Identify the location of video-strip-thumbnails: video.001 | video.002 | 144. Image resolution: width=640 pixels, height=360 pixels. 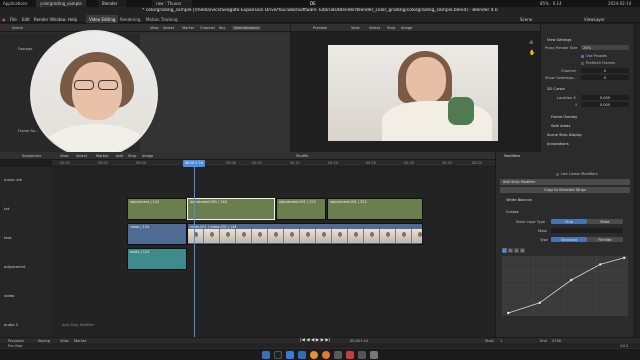
(305, 234).